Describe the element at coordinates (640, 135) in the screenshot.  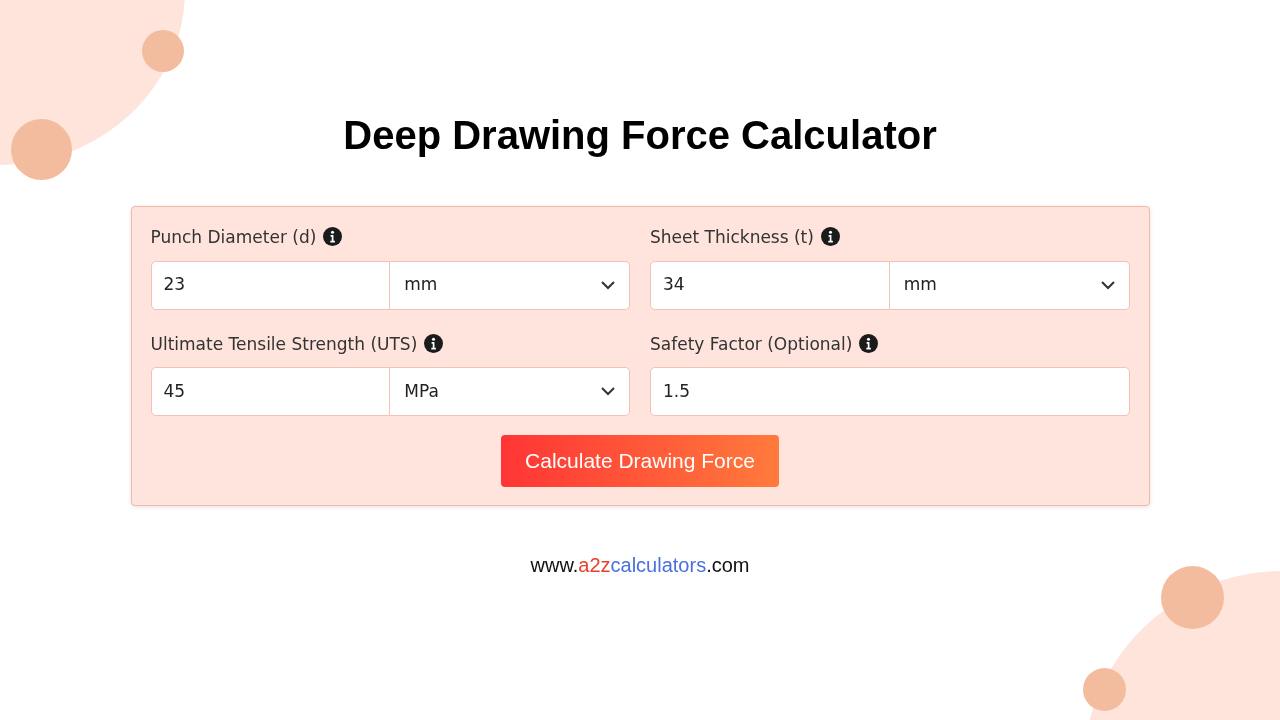
I see `page-title: Deep Drawing Force Calculator` at that location.